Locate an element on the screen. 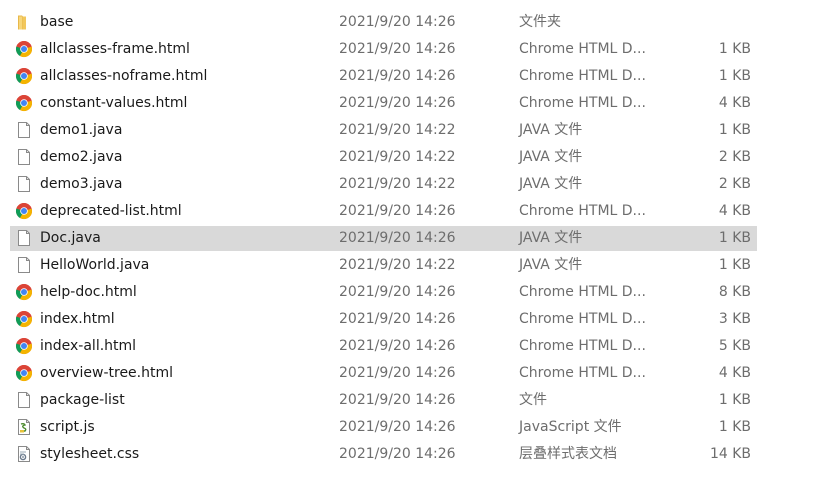 This screenshot has width=829, height=483. file-name: index.html is located at coordinates (77, 319).